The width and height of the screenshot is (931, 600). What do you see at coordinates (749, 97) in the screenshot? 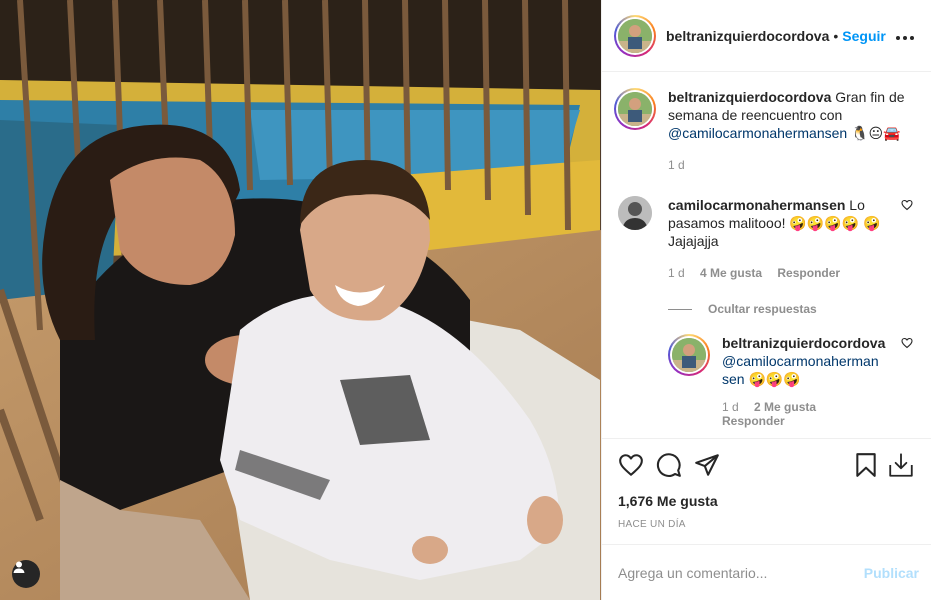
I see `caption-username: beltranizquierdocordova` at bounding box center [749, 97].